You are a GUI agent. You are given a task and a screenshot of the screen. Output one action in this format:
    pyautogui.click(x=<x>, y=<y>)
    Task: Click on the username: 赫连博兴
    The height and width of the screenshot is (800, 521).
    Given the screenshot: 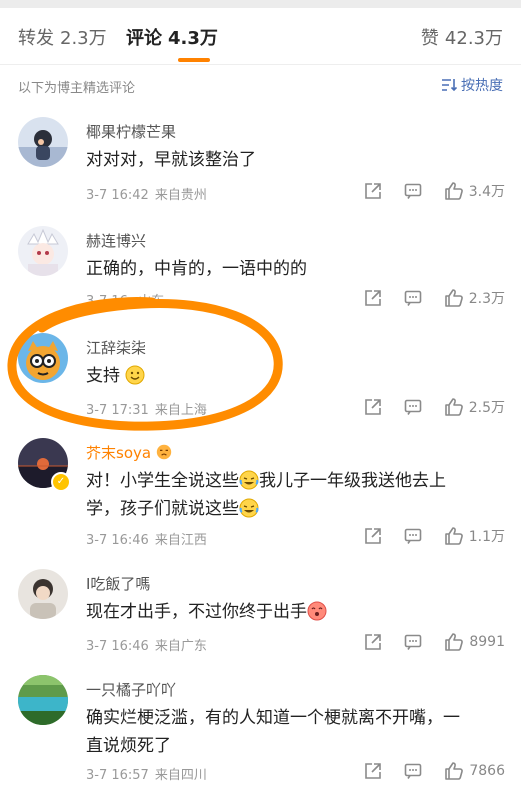 What is the action you would take?
    pyautogui.click(x=116, y=240)
    